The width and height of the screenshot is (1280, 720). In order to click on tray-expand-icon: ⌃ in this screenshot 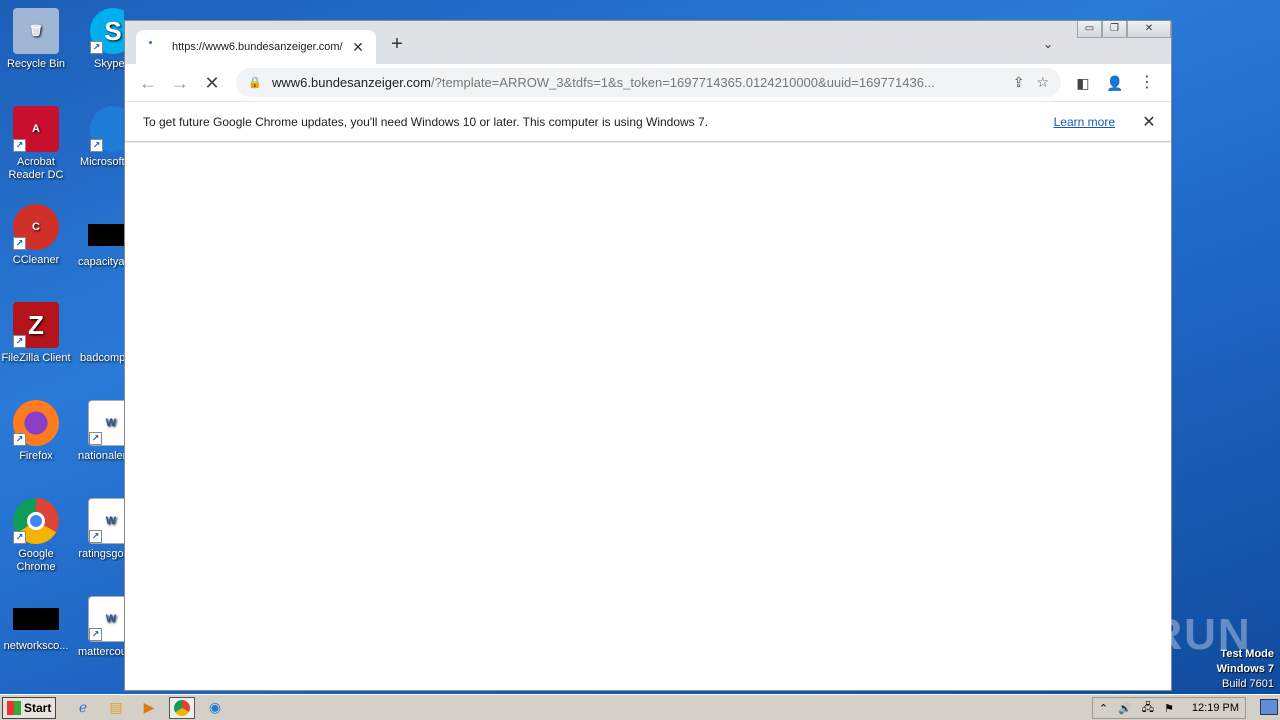, I will do `click(1103, 708)`.